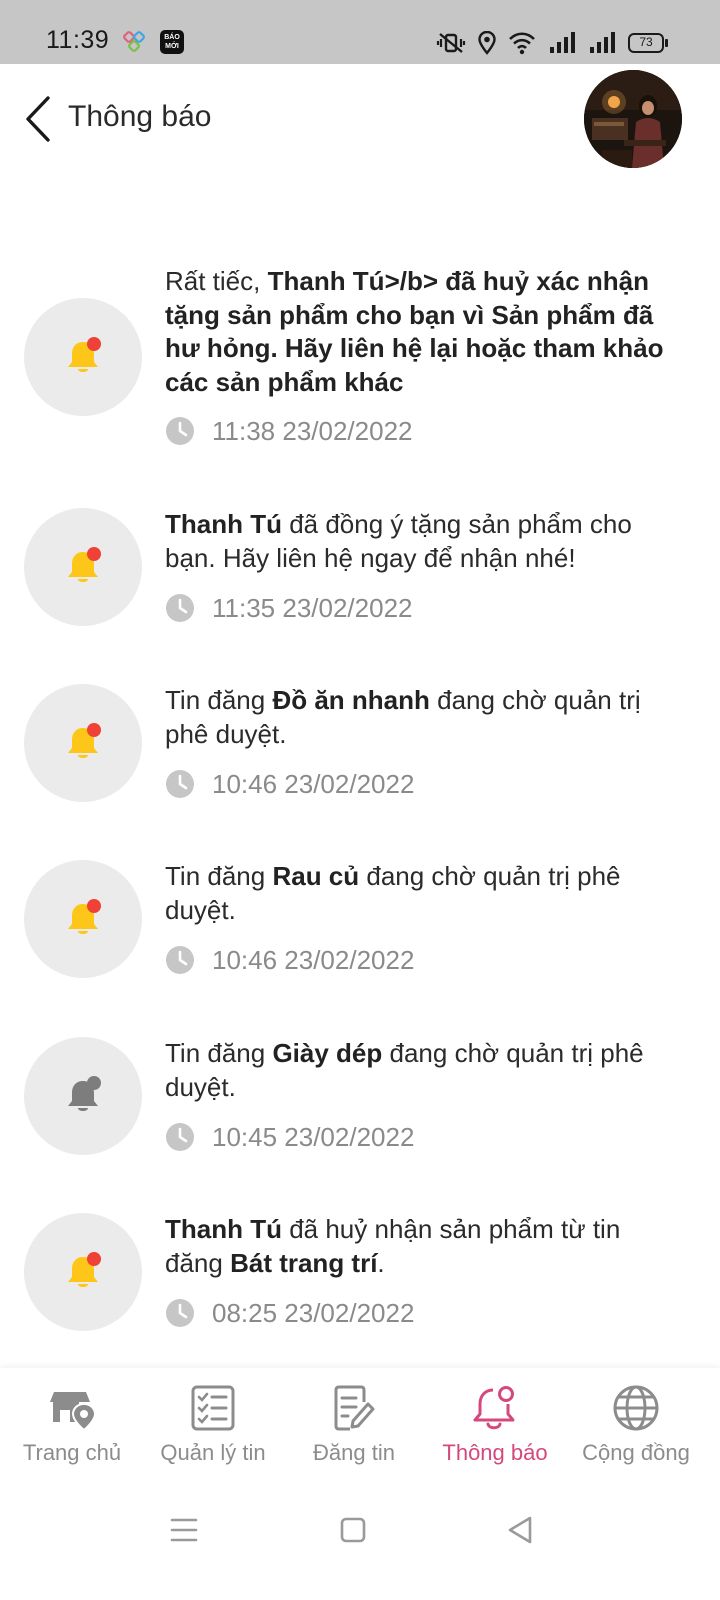 The image size is (720, 1600). What do you see at coordinates (351, 700) in the screenshot?
I see `message-bold-text: Đồ ăn nhanh` at bounding box center [351, 700].